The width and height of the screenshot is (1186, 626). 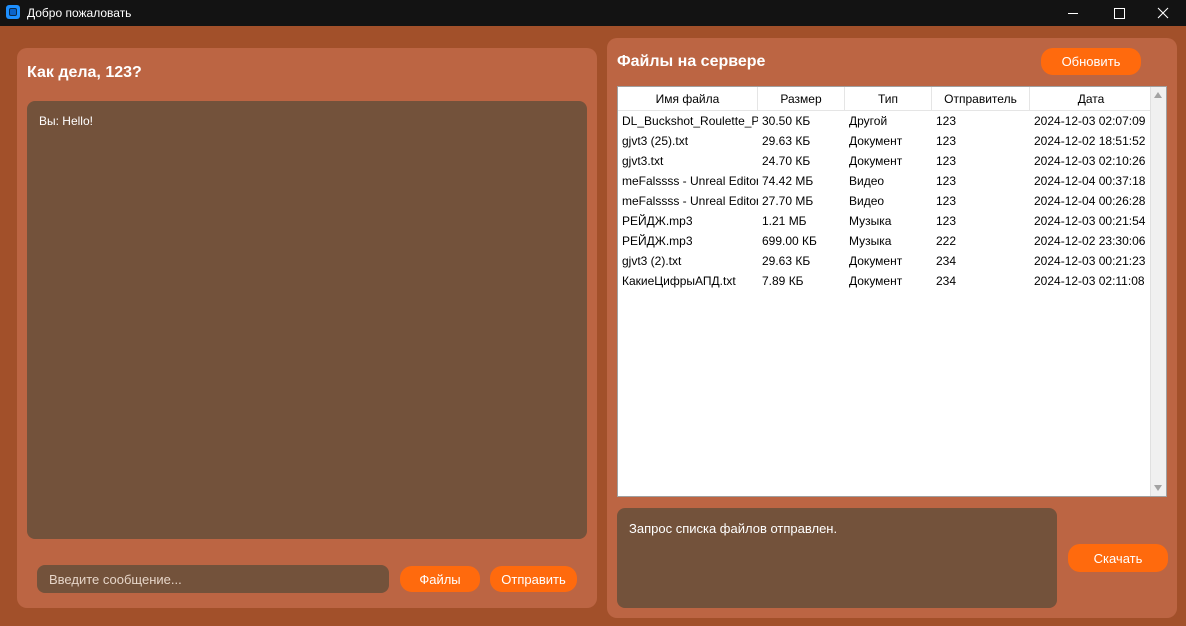 What do you see at coordinates (643, 161) in the screenshot?
I see `cell-name: gjvt3.txt` at bounding box center [643, 161].